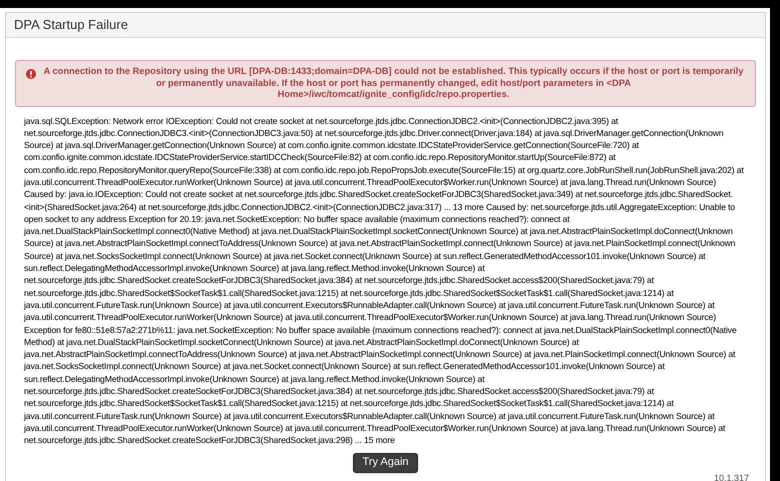 The height and width of the screenshot is (481, 780). Describe the element at coordinates (731, 476) in the screenshot. I see `version-label: 10.1.317` at that location.